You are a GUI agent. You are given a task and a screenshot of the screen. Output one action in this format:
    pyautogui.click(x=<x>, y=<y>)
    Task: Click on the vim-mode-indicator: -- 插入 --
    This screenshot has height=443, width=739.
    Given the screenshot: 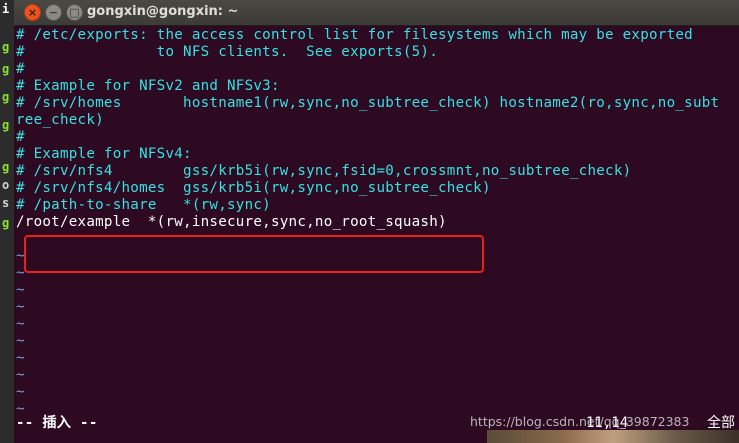 What is the action you would take?
    pyautogui.click(x=57, y=423)
    